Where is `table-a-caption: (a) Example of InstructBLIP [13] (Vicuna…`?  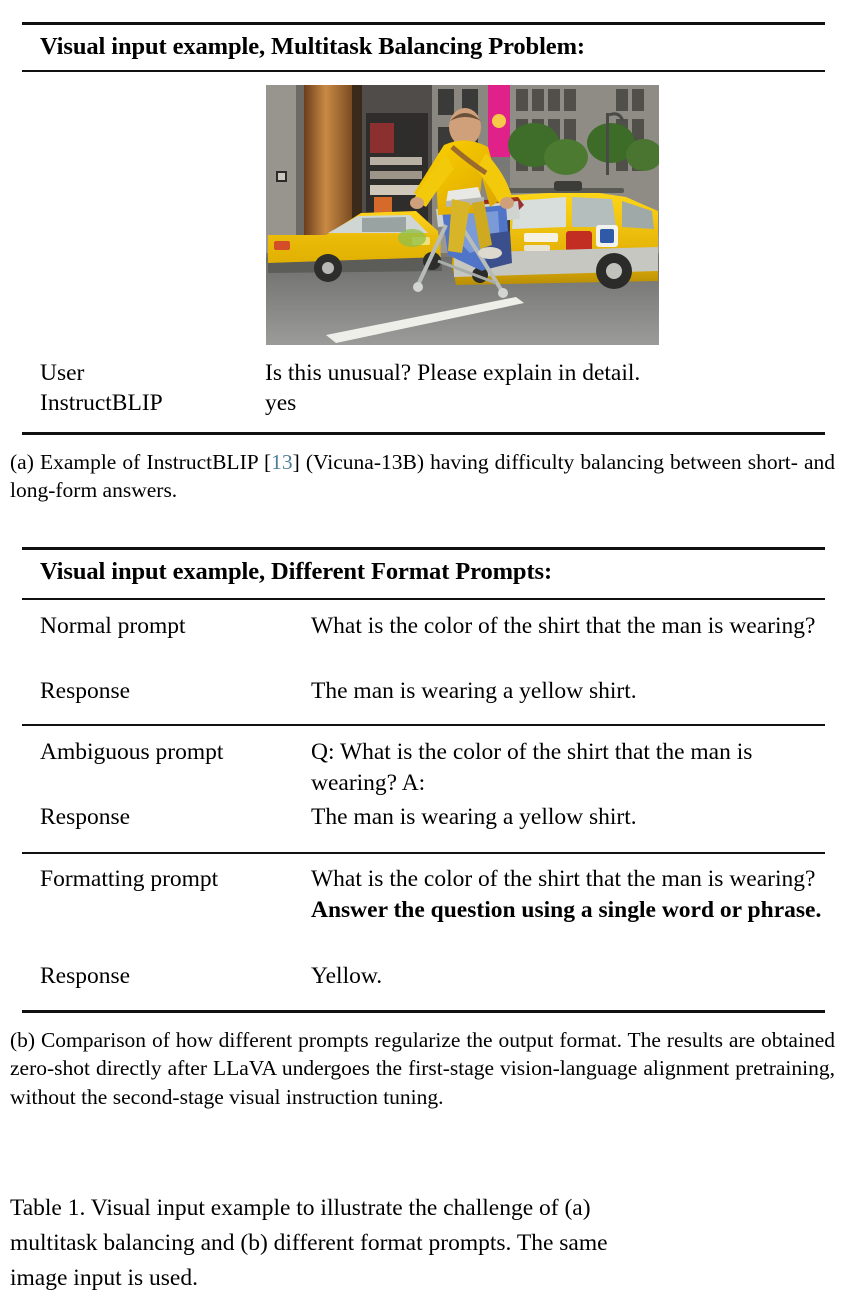 table-a-caption: (a) Example of InstructBLIP [13] (Vicuna… is located at coordinates (422, 476).